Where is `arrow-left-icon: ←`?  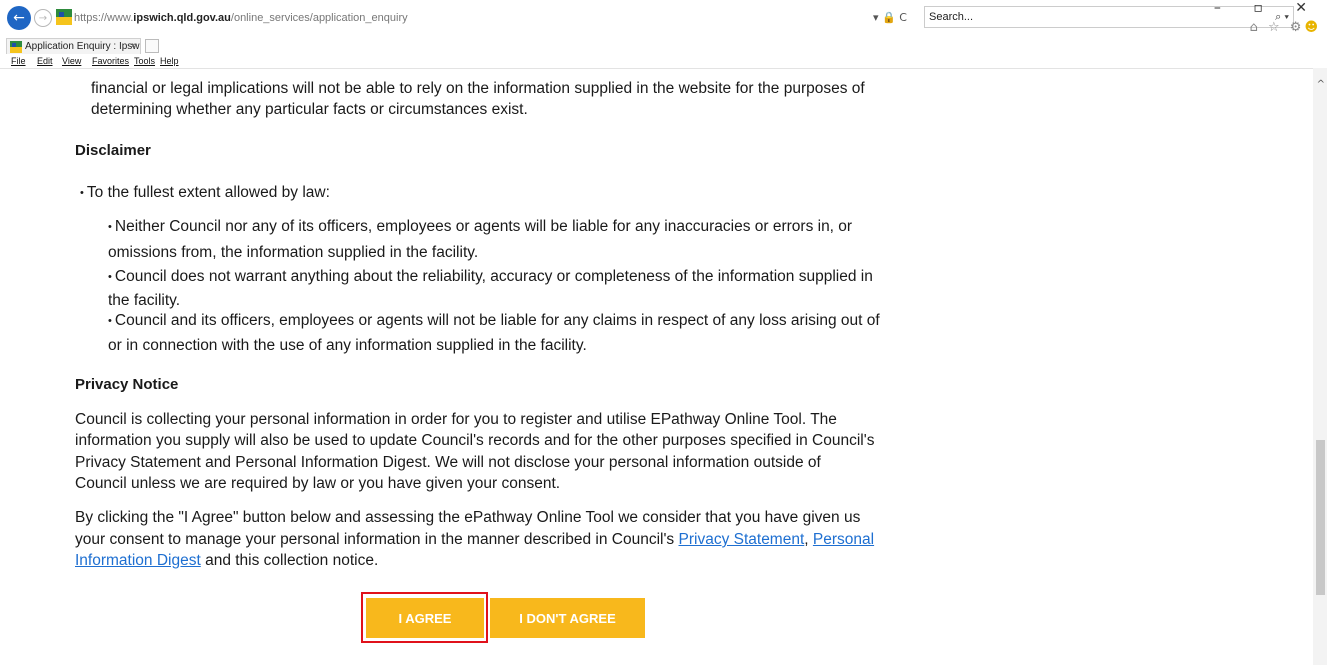
arrow-left-icon: ← is located at coordinates (19, 18).